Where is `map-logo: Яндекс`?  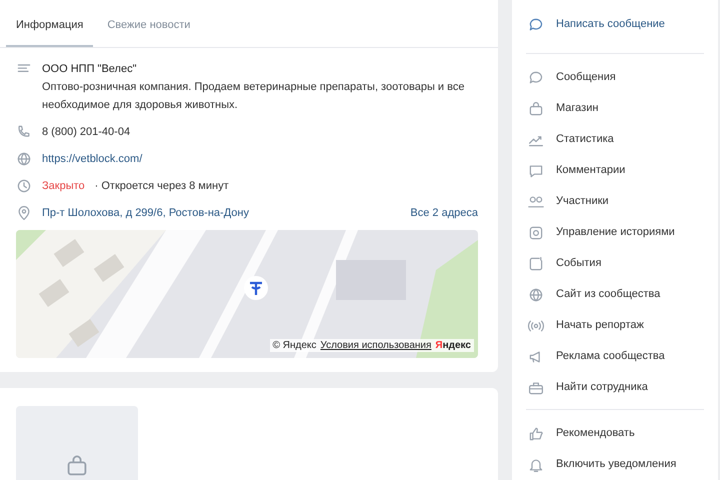
map-logo: Яндекс is located at coordinates (453, 345).